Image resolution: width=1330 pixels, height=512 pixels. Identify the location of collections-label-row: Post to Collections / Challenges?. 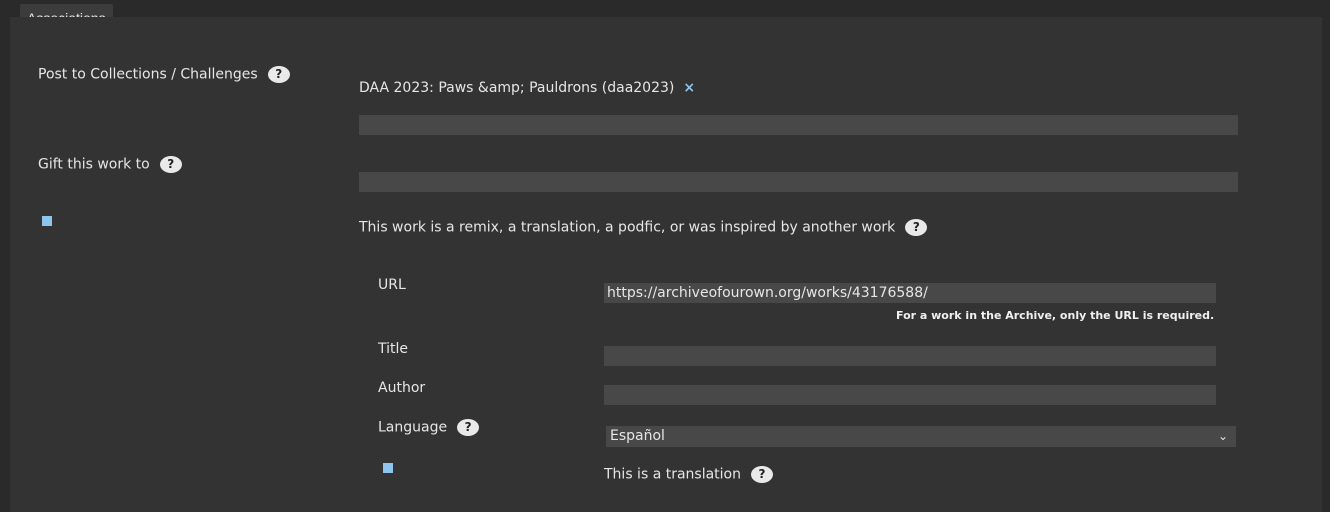
(164, 74).